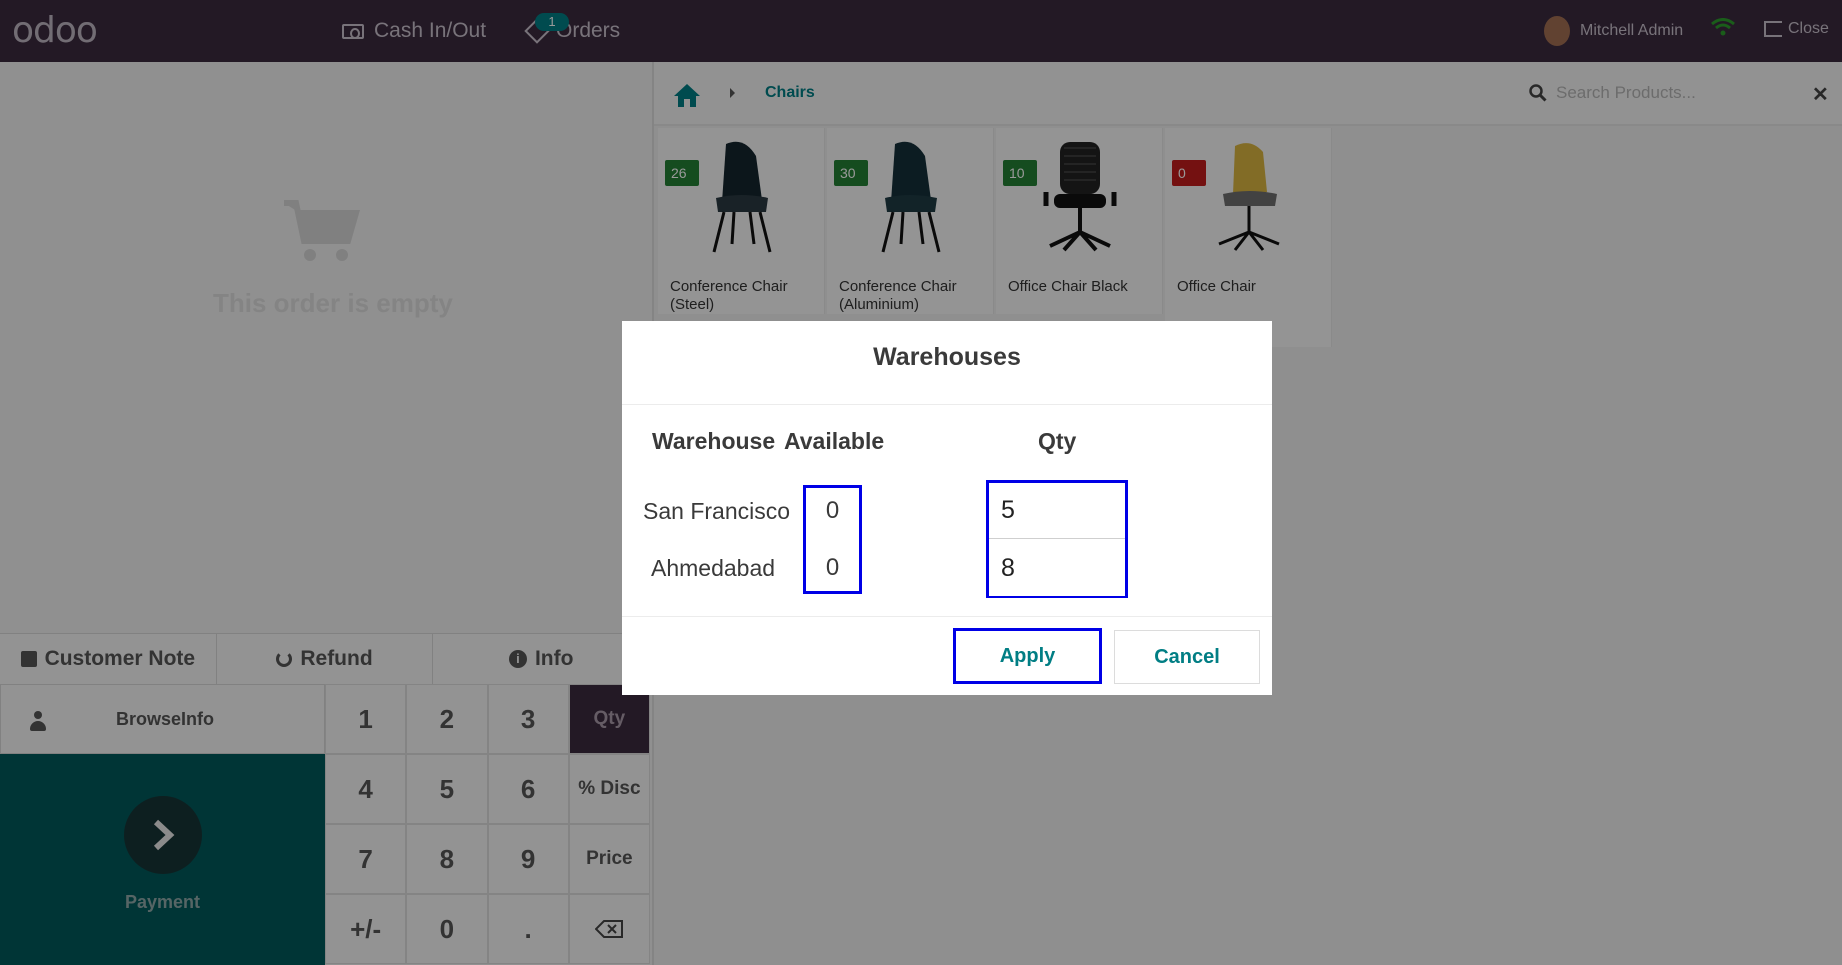 Image resolution: width=1842 pixels, height=965 pixels. What do you see at coordinates (834, 441) in the screenshot?
I see `column-header-available: Available` at bounding box center [834, 441].